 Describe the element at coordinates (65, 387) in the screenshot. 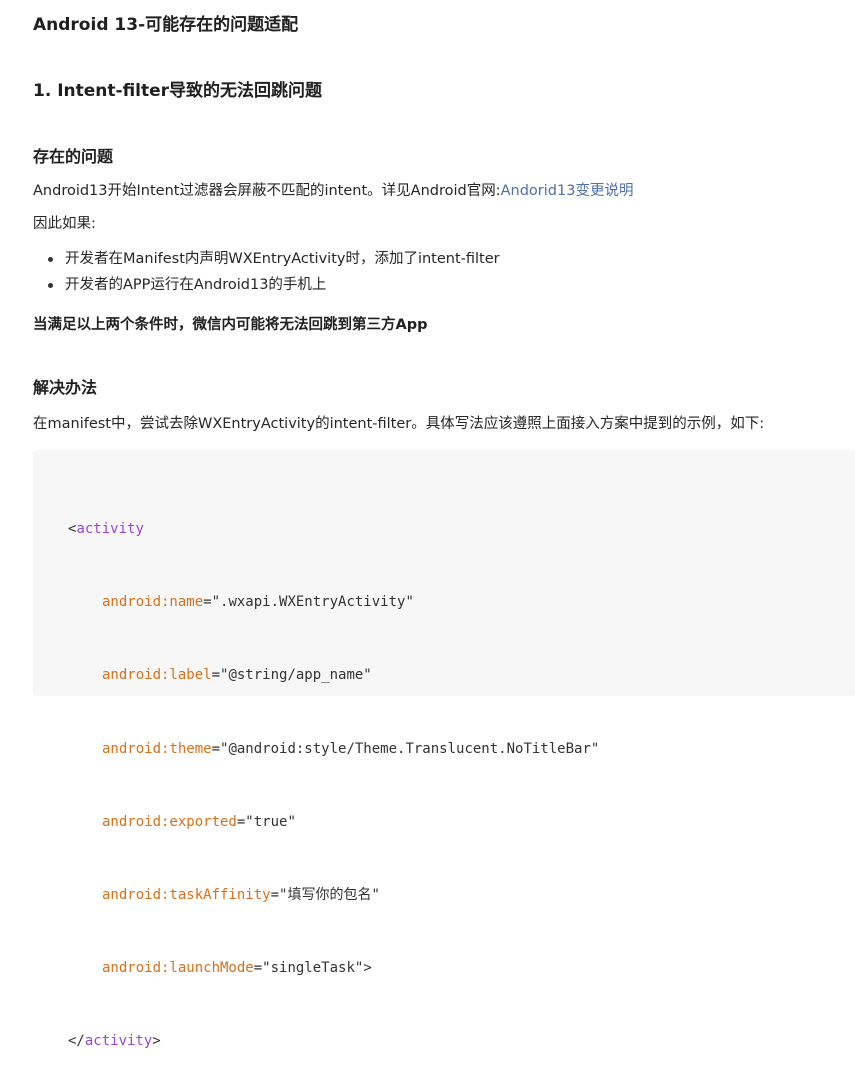

I see `solution-heading: 解决办法` at that location.